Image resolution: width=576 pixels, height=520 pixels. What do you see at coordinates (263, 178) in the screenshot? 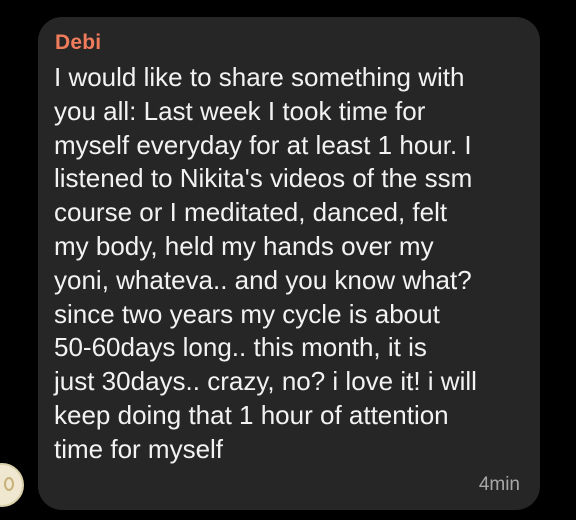
I see `message-line: listened to Nikita's videos of the ssm` at bounding box center [263, 178].